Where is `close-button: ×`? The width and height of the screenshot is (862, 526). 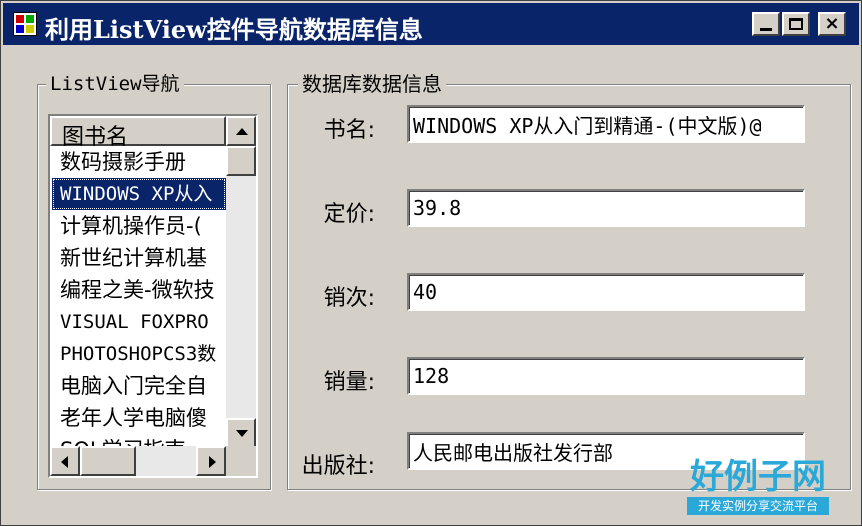 close-button: × is located at coordinates (832, 24).